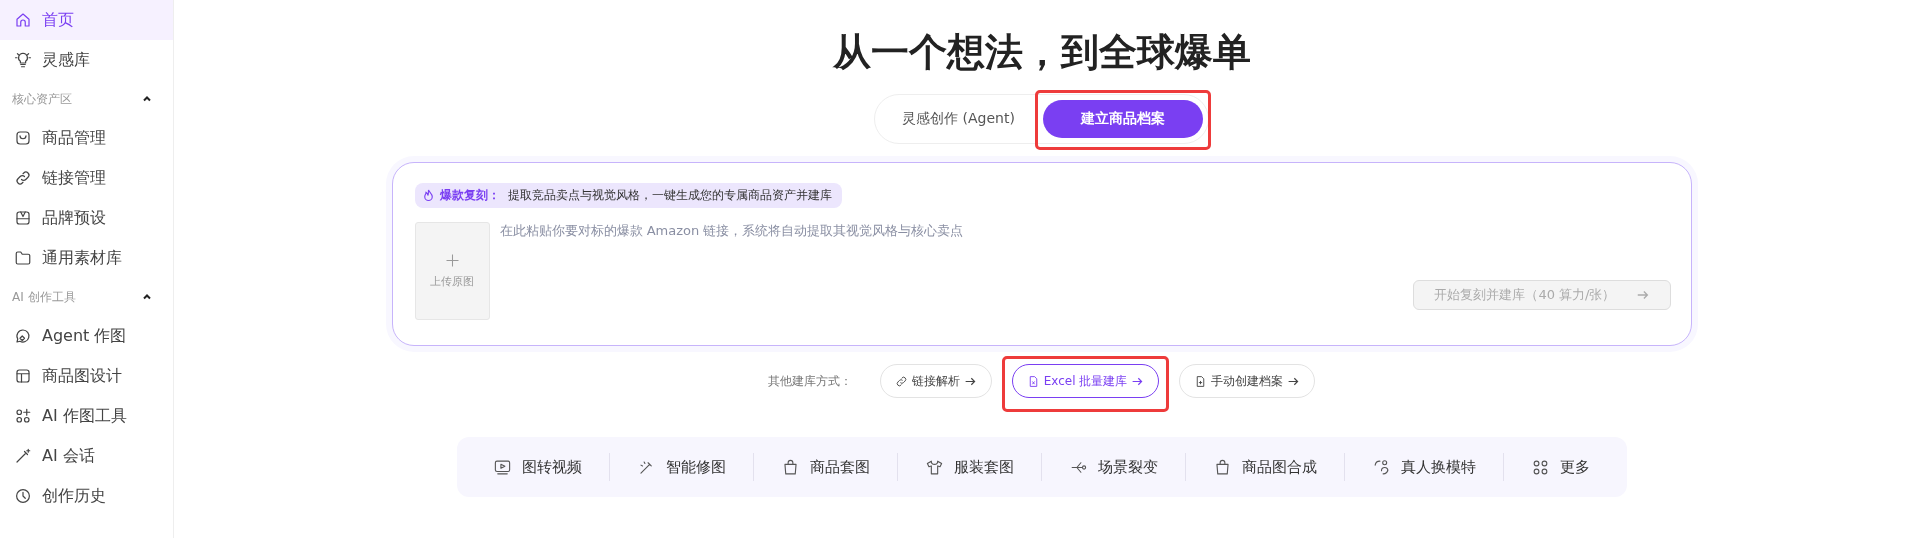 The height and width of the screenshot is (538, 1909). I want to click on method-button: 链接解析, so click(935, 381).